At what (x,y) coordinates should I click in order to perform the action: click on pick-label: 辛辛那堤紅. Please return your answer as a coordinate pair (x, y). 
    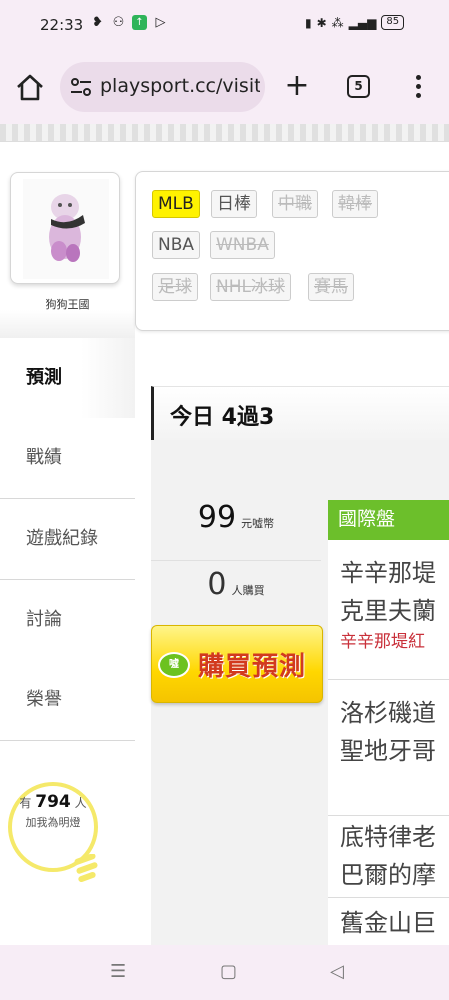
    Looking at the image, I should click on (382, 642).